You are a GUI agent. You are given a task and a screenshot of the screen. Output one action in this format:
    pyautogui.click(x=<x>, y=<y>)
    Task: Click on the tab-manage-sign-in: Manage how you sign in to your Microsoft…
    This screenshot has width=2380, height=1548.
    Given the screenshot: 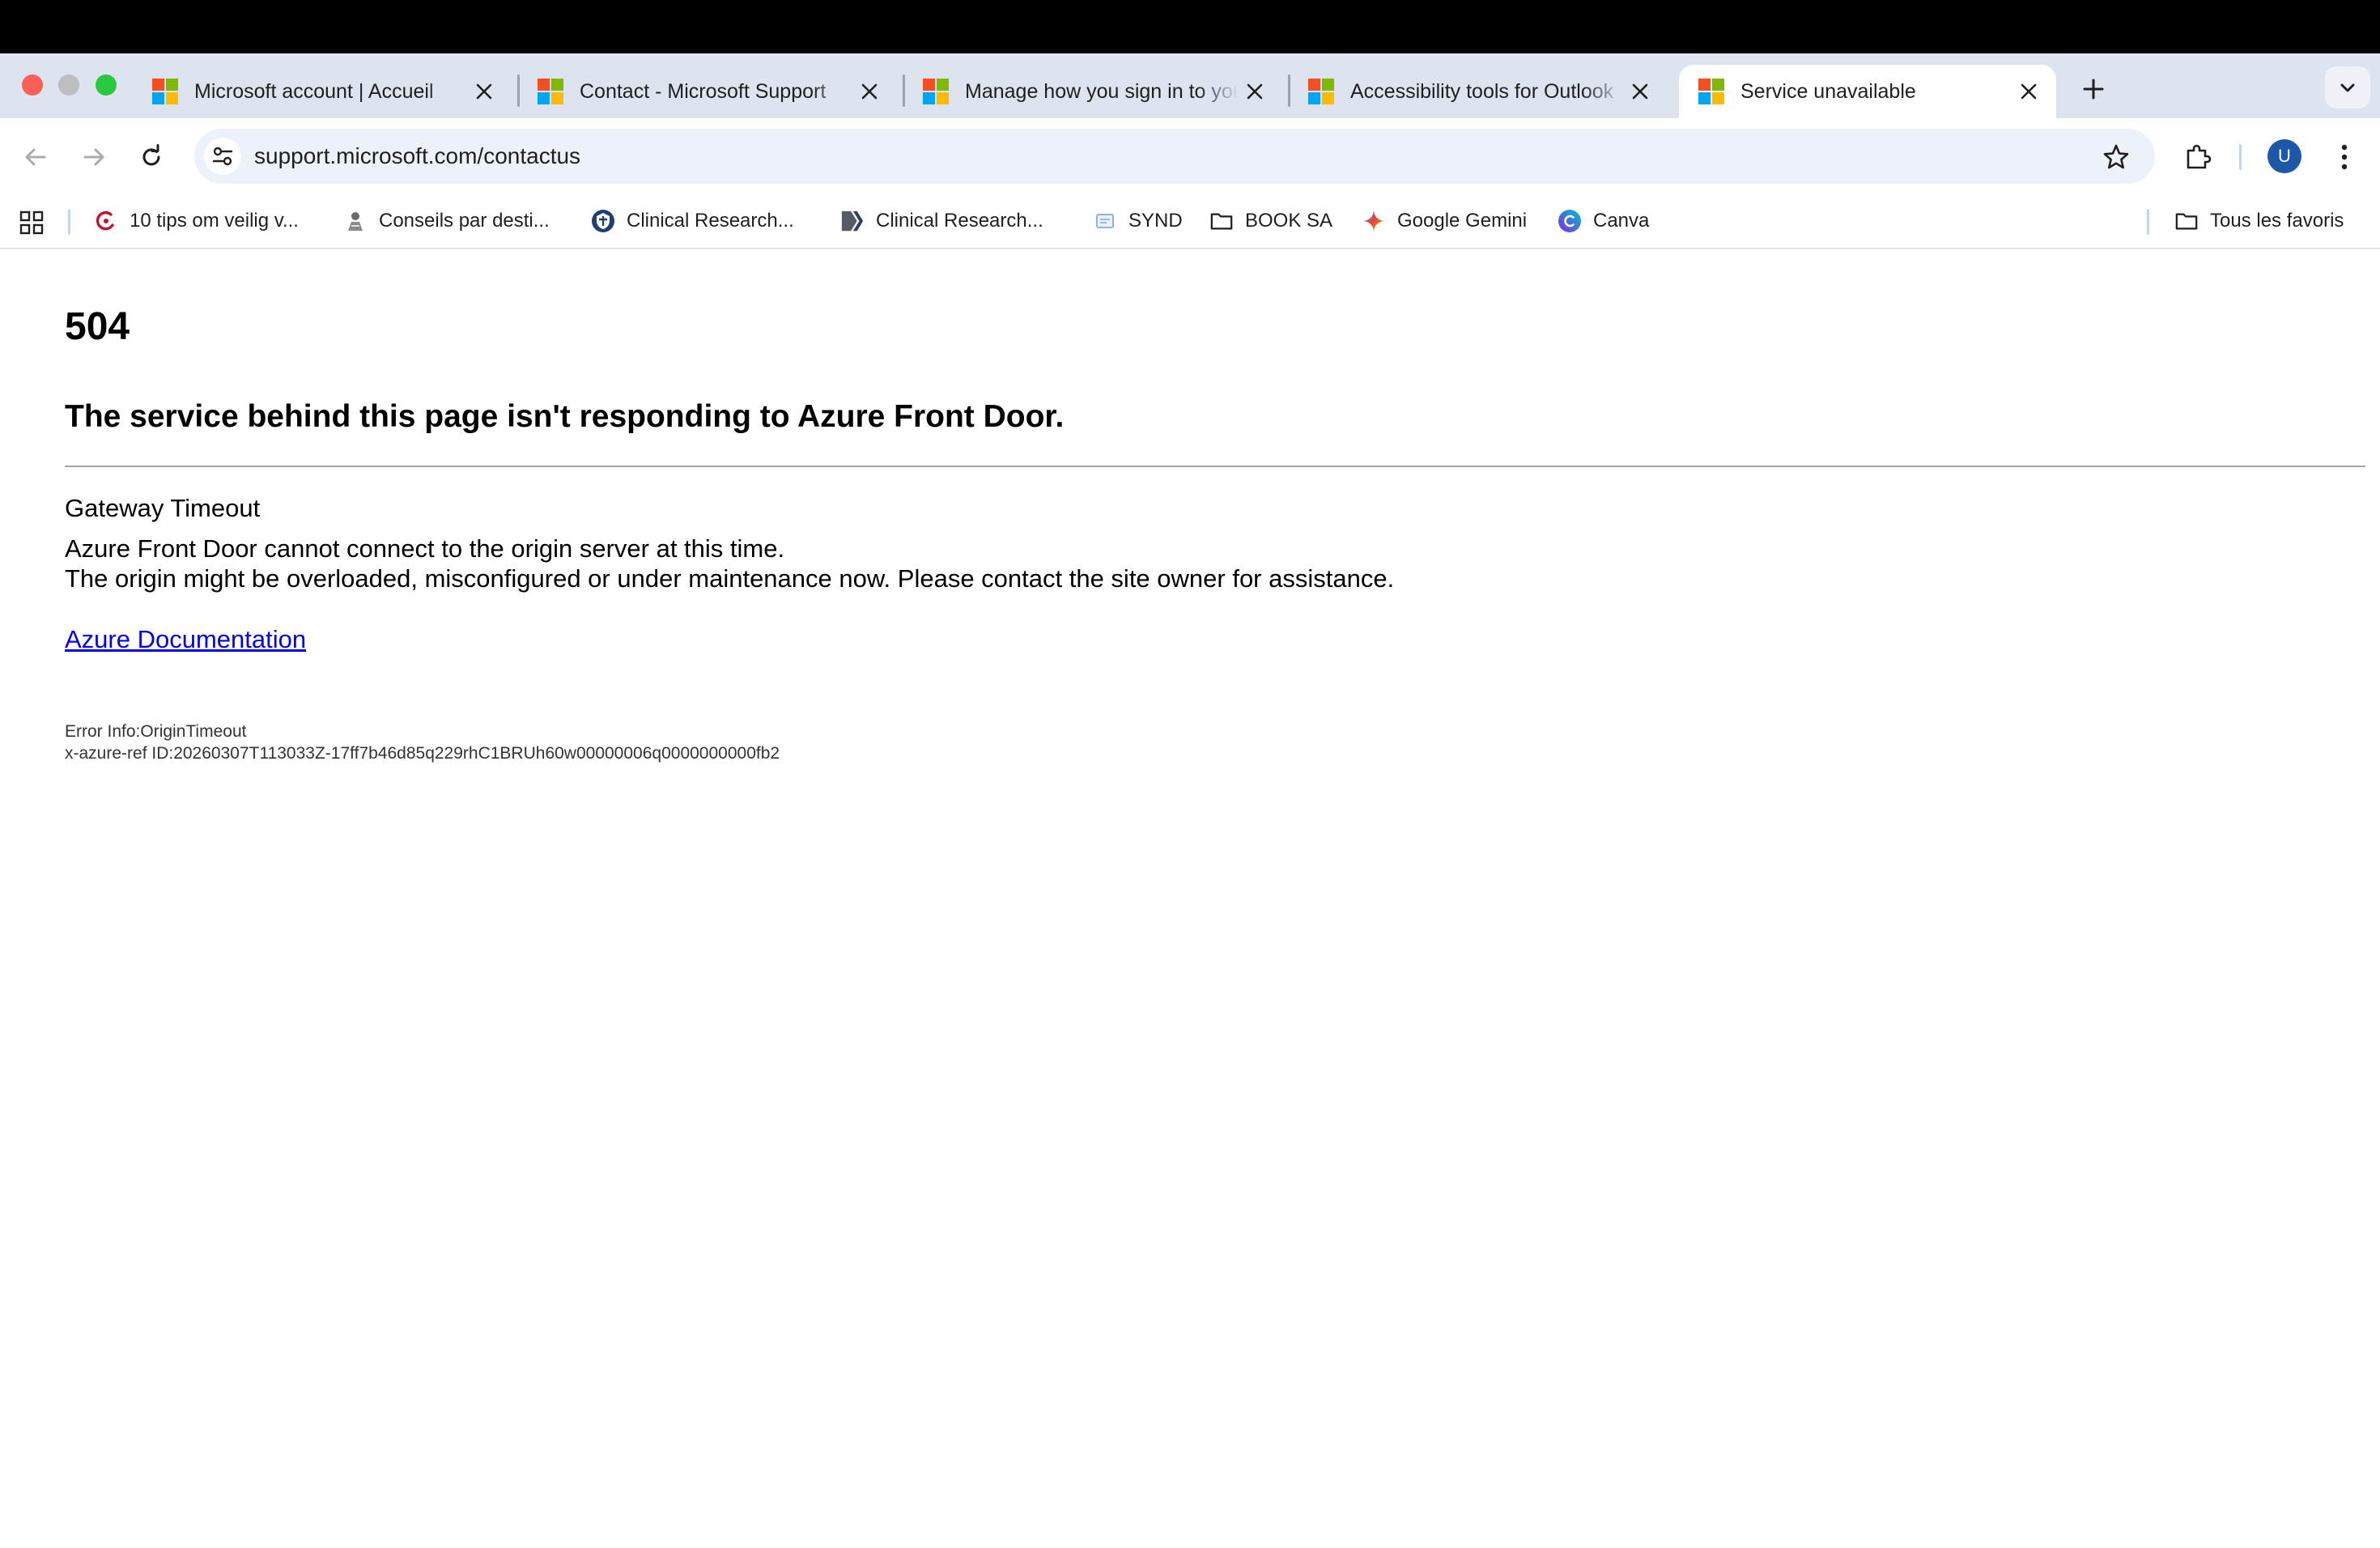 What is the action you would take?
    pyautogui.click(x=1092, y=92)
    